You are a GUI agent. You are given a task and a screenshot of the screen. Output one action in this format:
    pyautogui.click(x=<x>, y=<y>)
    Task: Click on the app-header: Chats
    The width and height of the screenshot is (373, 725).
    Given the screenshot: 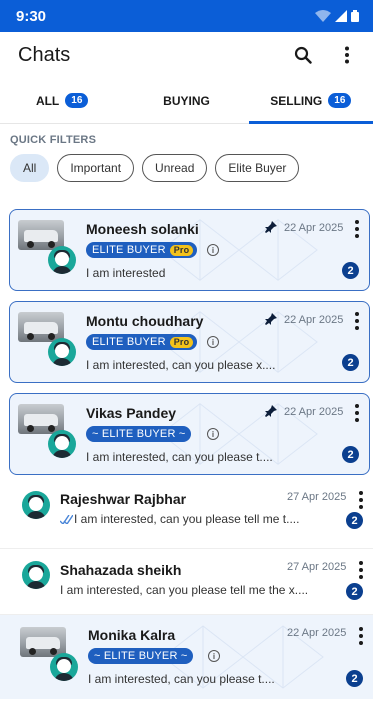 What is the action you would take?
    pyautogui.click(x=186, y=55)
    